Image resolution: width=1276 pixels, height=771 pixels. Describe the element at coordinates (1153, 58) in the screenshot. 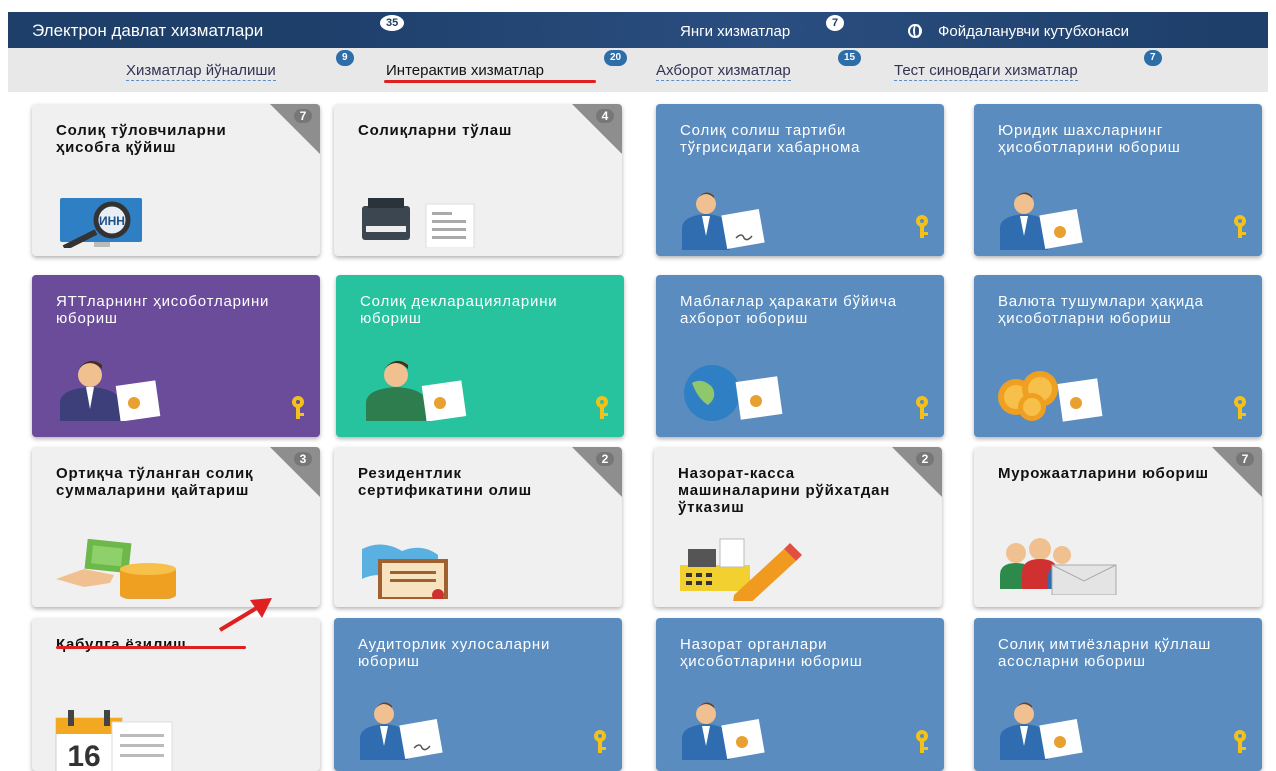

I see `tab-badge: 7` at that location.